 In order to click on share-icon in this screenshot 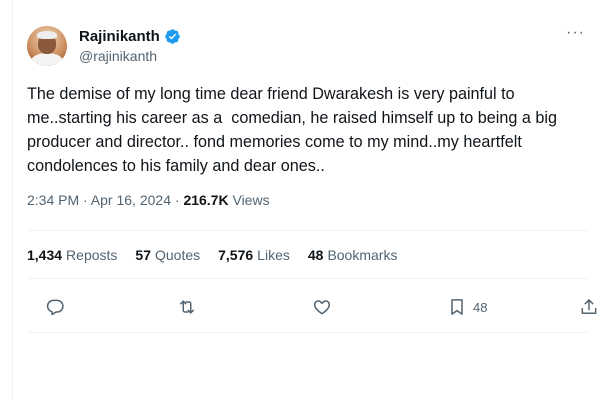, I will do `click(589, 306)`.